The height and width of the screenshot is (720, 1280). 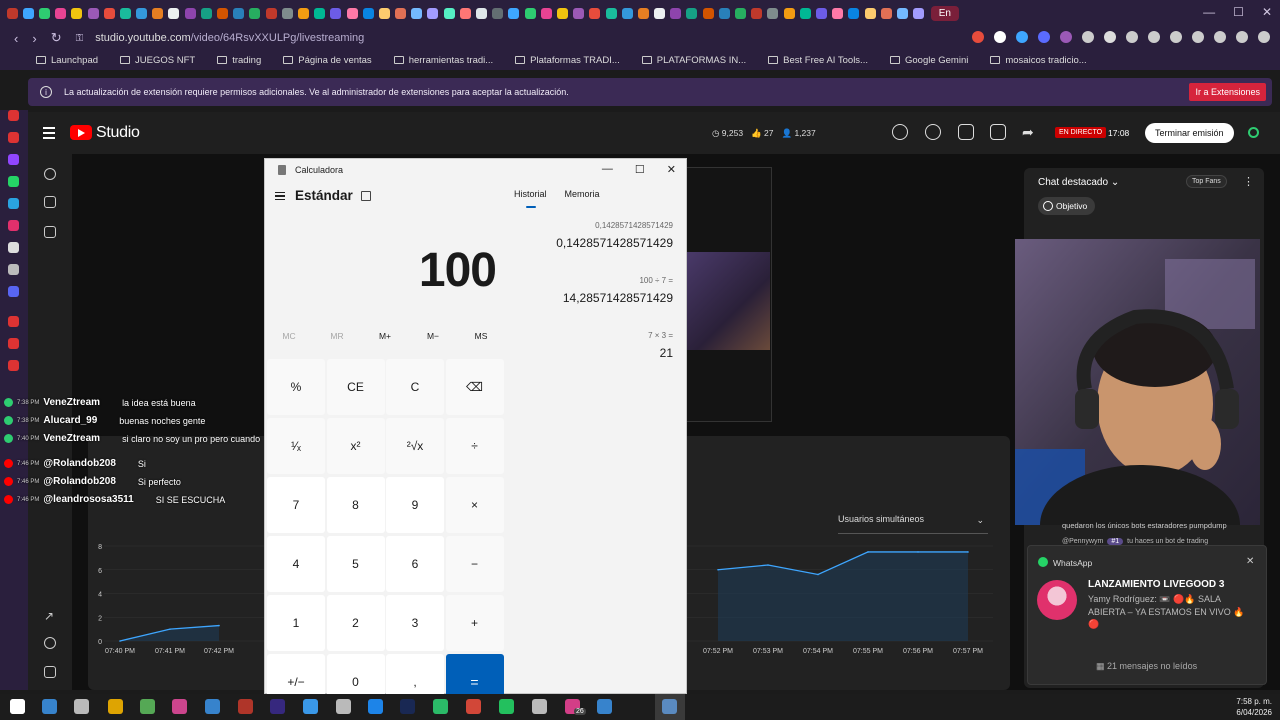 I want to click on navigation-menu-icon, so click(x=280, y=196).